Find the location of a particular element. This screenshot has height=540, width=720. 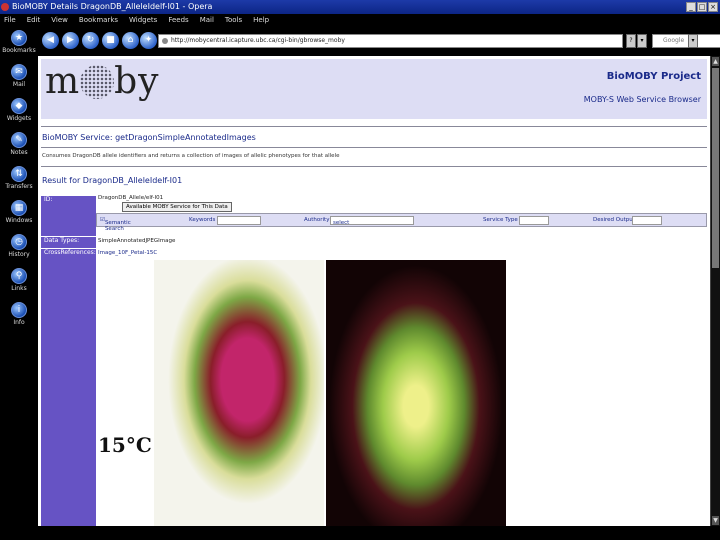

sidebar-item-widgets: ◆ Widgets is located at coordinates (19, 110).